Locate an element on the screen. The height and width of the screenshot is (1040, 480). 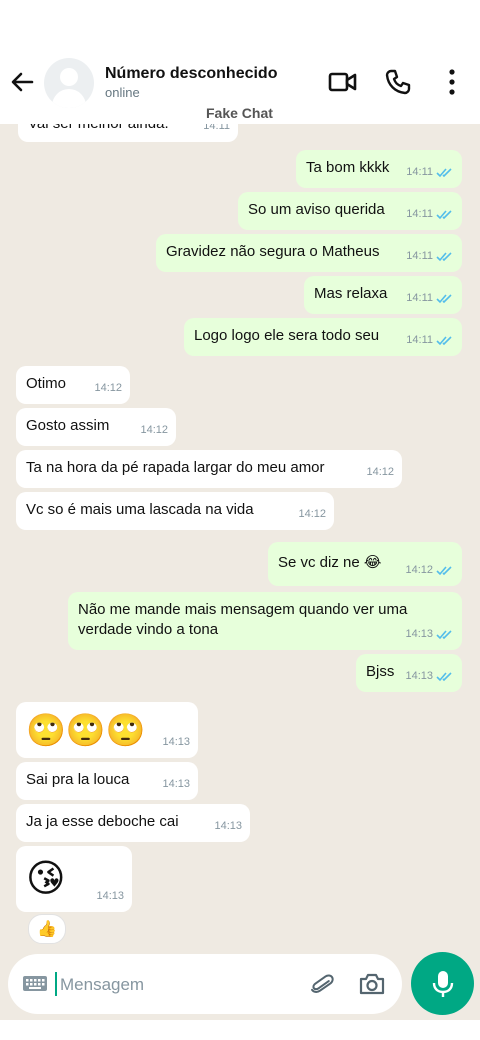
message-text: Logo logo ele sera todo seu is located at coordinates (287, 335).